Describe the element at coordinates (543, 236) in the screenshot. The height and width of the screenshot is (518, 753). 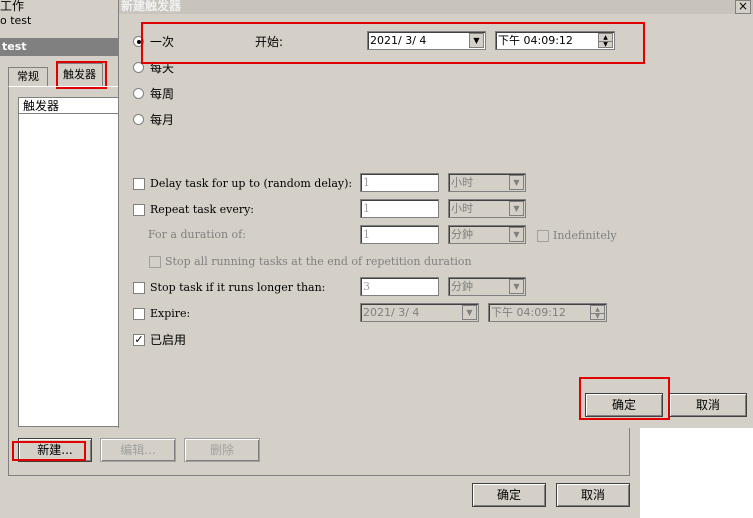
I see `indefinitely-checkbox` at that location.